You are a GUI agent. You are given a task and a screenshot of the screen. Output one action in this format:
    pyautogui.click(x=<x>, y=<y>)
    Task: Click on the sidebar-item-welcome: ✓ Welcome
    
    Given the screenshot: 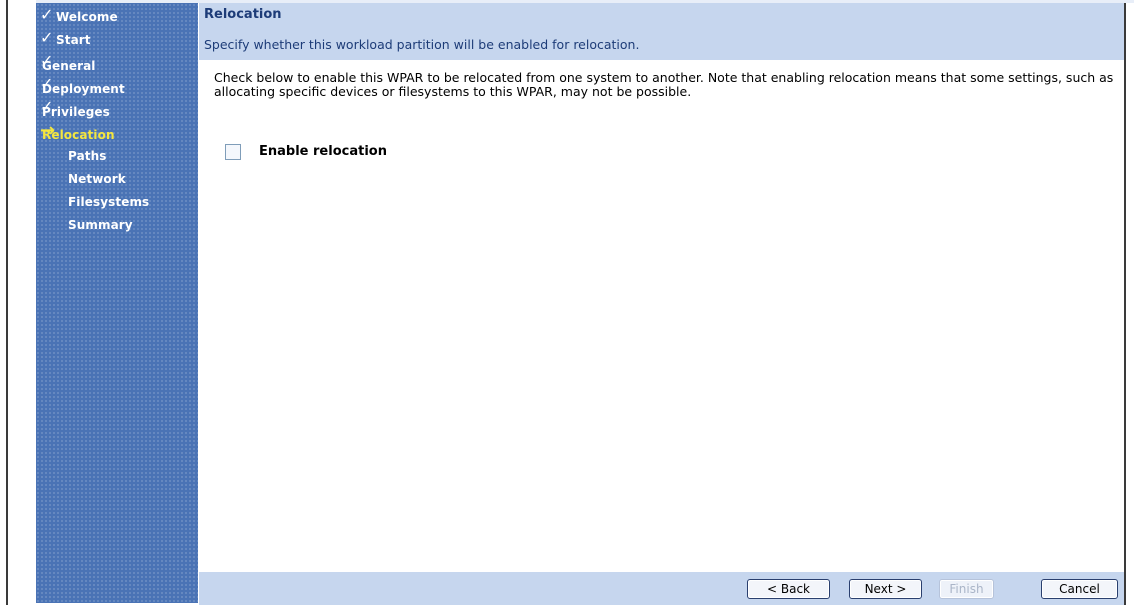 What is the action you would take?
    pyautogui.click(x=117, y=17)
    